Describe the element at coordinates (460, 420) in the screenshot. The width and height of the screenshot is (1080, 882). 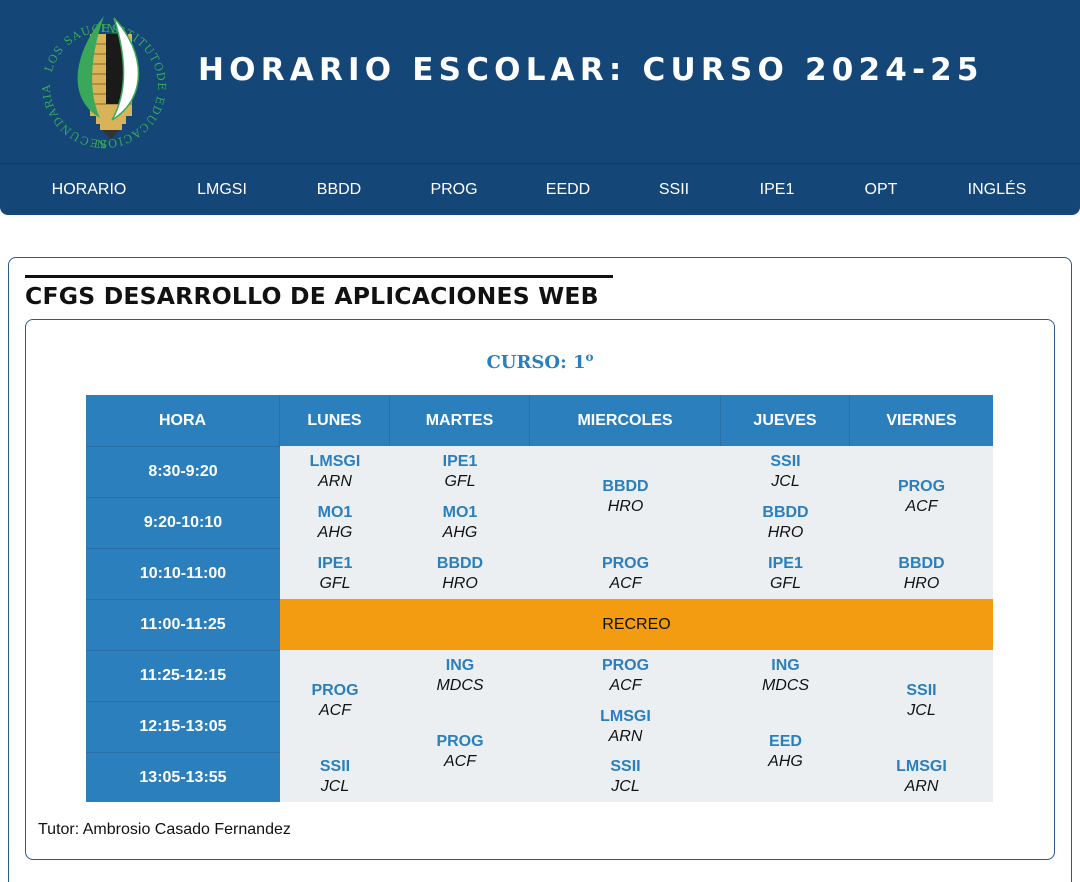
I see `col-header-martes: MARTES` at that location.